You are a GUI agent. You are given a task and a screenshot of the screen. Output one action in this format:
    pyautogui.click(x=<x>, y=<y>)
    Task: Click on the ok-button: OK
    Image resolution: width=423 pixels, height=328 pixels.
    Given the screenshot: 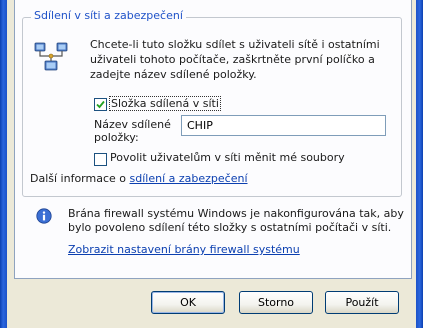 What is the action you would take?
    pyautogui.click(x=188, y=302)
    